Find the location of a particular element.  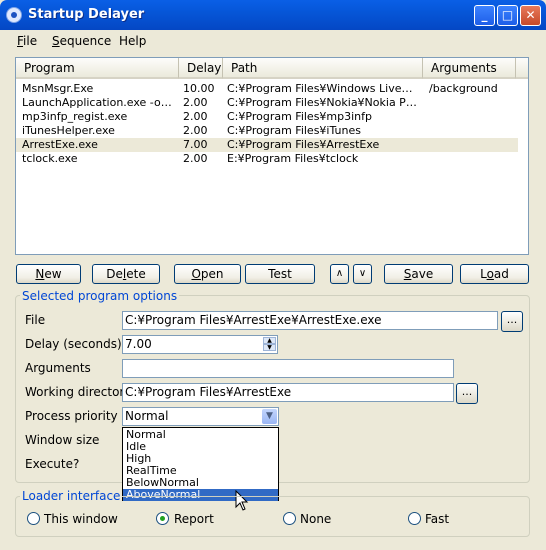

save-button: Save is located at coordinates (418, 274).